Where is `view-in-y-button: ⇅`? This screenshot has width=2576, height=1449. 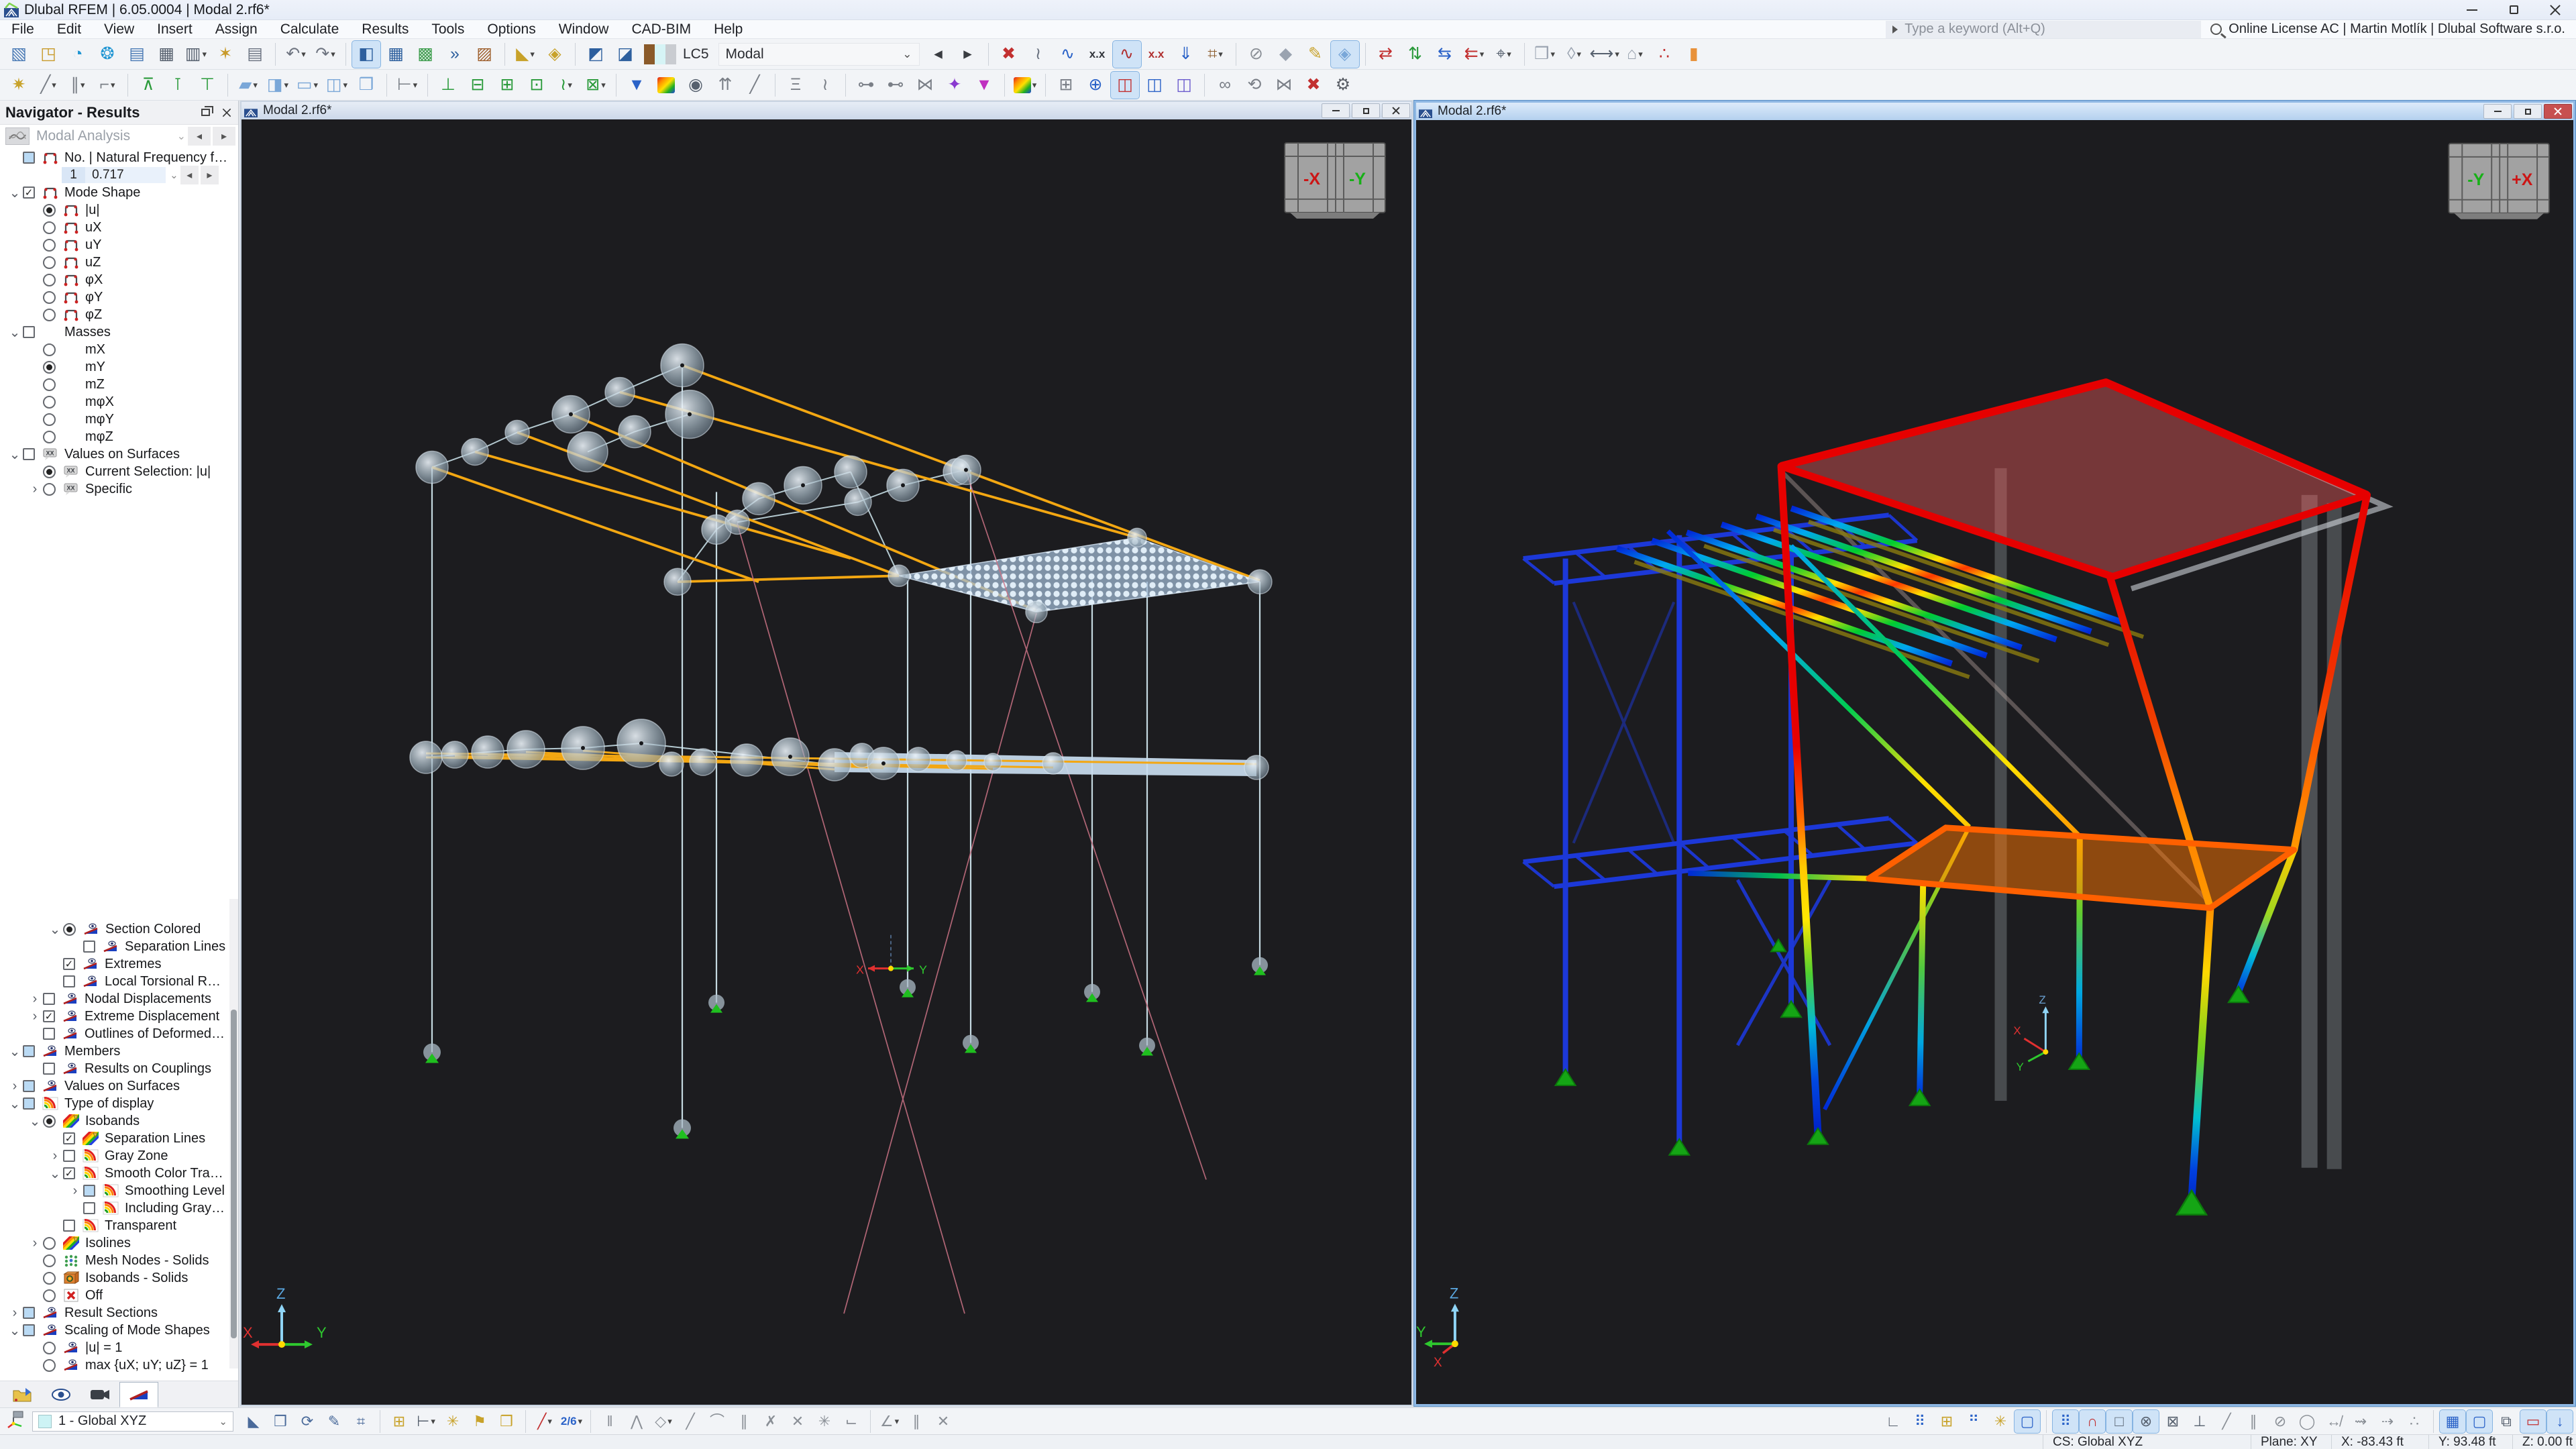 view-in-y-button: ⇅ is located at coordinates (1415, 54).